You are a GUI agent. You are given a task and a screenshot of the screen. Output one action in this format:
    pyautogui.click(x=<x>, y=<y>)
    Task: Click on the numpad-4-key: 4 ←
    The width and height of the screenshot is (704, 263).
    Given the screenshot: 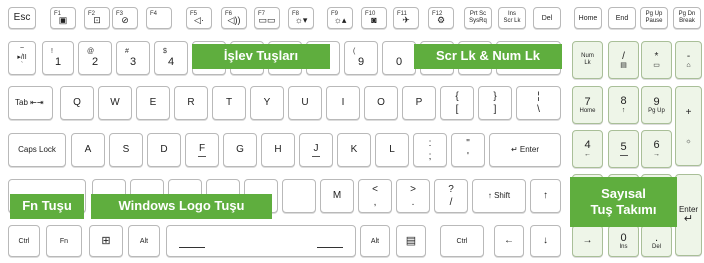 What is the action you would take?
    pyautogui.click(x=587, y=149)
    